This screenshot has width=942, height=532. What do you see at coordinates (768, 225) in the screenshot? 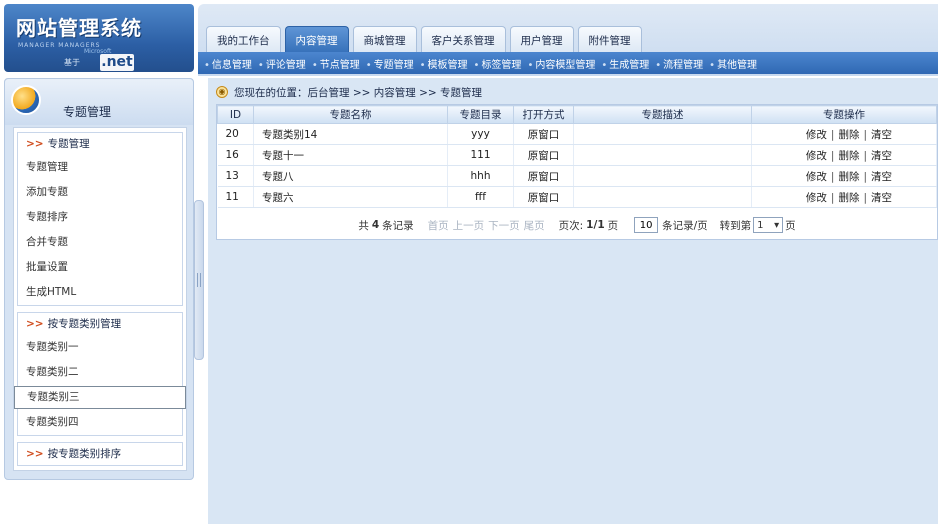
I see `goto-page-select: 1 ▾` at bounding box center [768, 225].